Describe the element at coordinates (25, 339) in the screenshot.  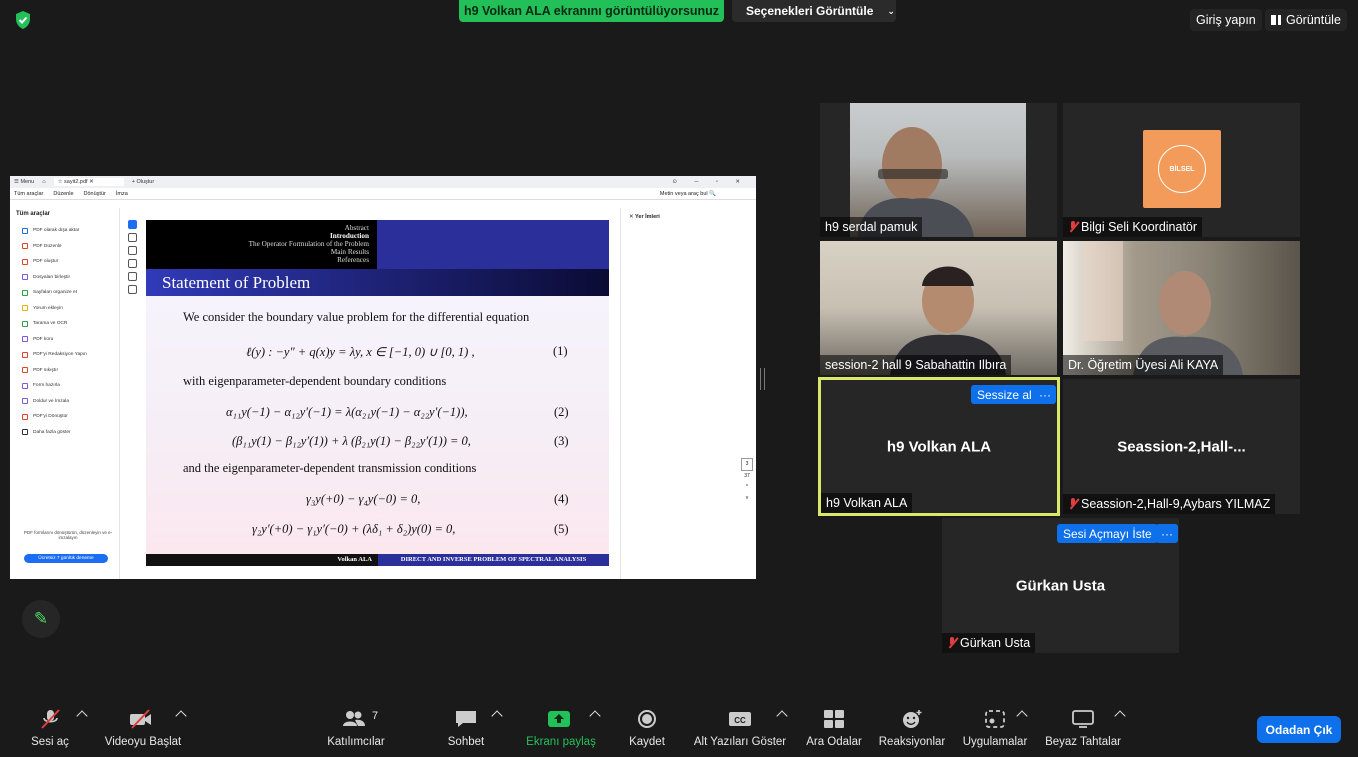
I see `protect-icon` at that location.